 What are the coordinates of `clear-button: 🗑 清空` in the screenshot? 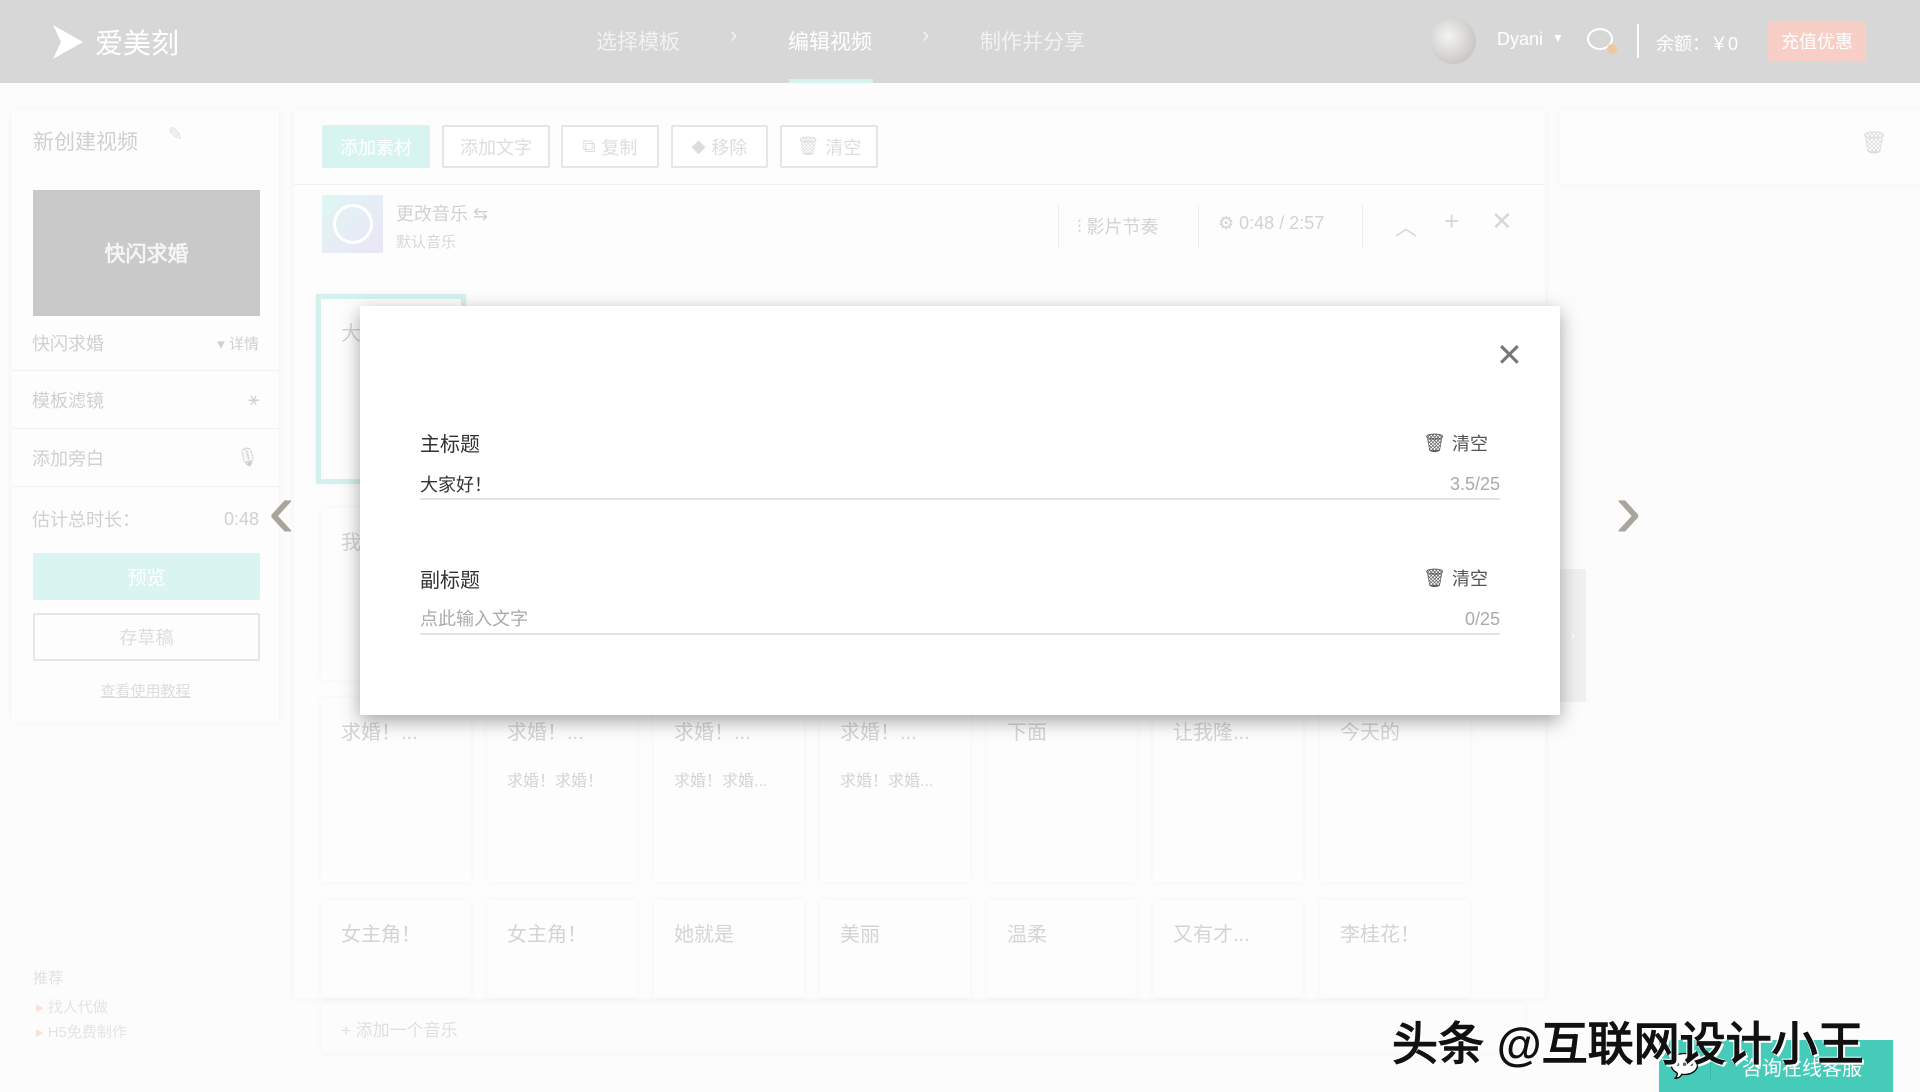 It's located at (829, 146).